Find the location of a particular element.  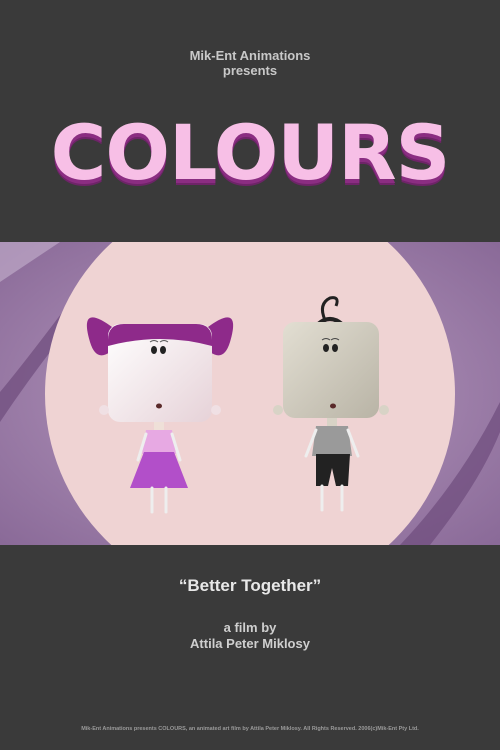

girl-right-eye is located at coordinates (163, 350).